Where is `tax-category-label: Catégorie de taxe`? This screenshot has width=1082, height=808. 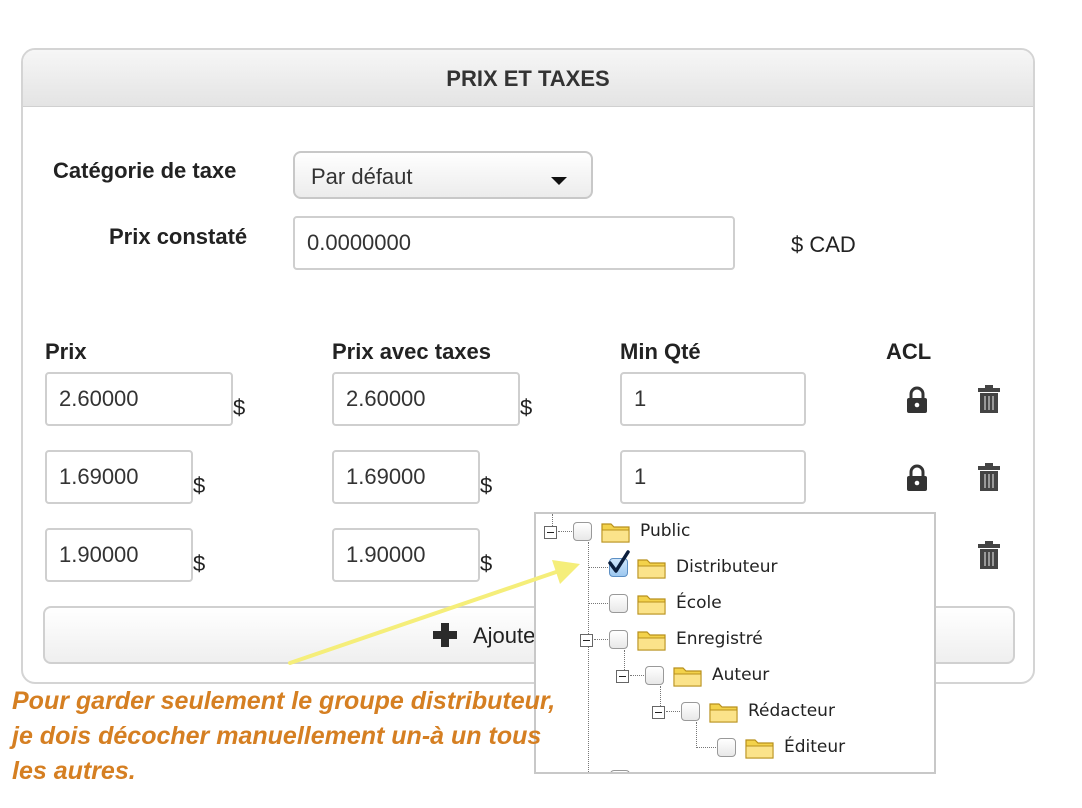 tax-category-label: Catégorie de taxe is located at coordinates (145, 170).